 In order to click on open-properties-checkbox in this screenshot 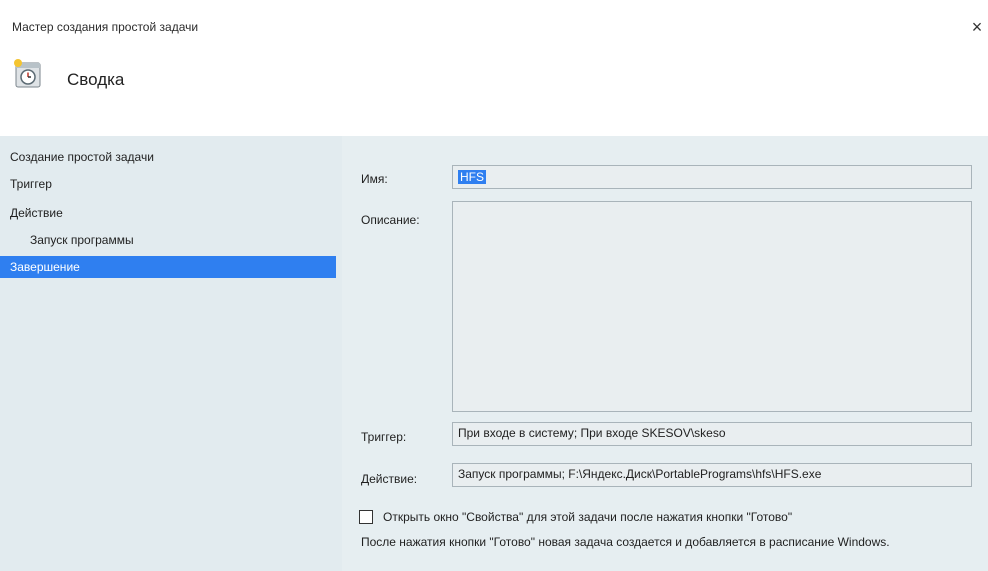, I will do `click(366, 517)`.